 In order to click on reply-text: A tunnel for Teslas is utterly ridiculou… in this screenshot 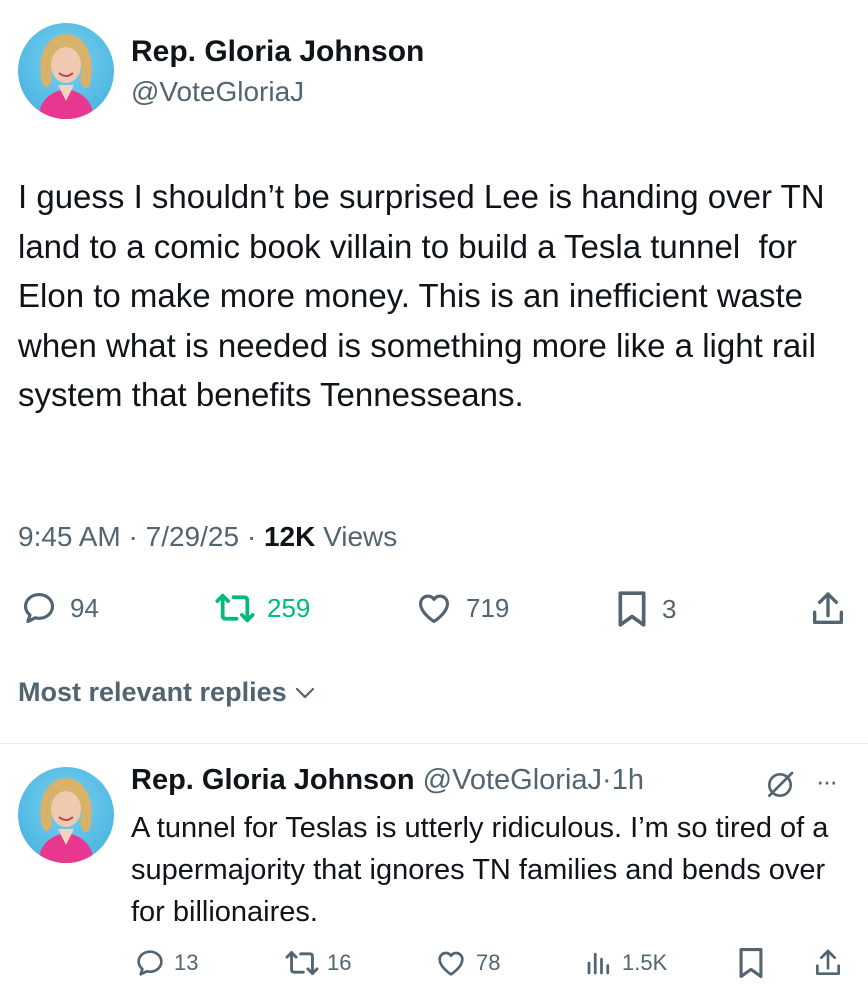, I will do `click(480, 870)`.